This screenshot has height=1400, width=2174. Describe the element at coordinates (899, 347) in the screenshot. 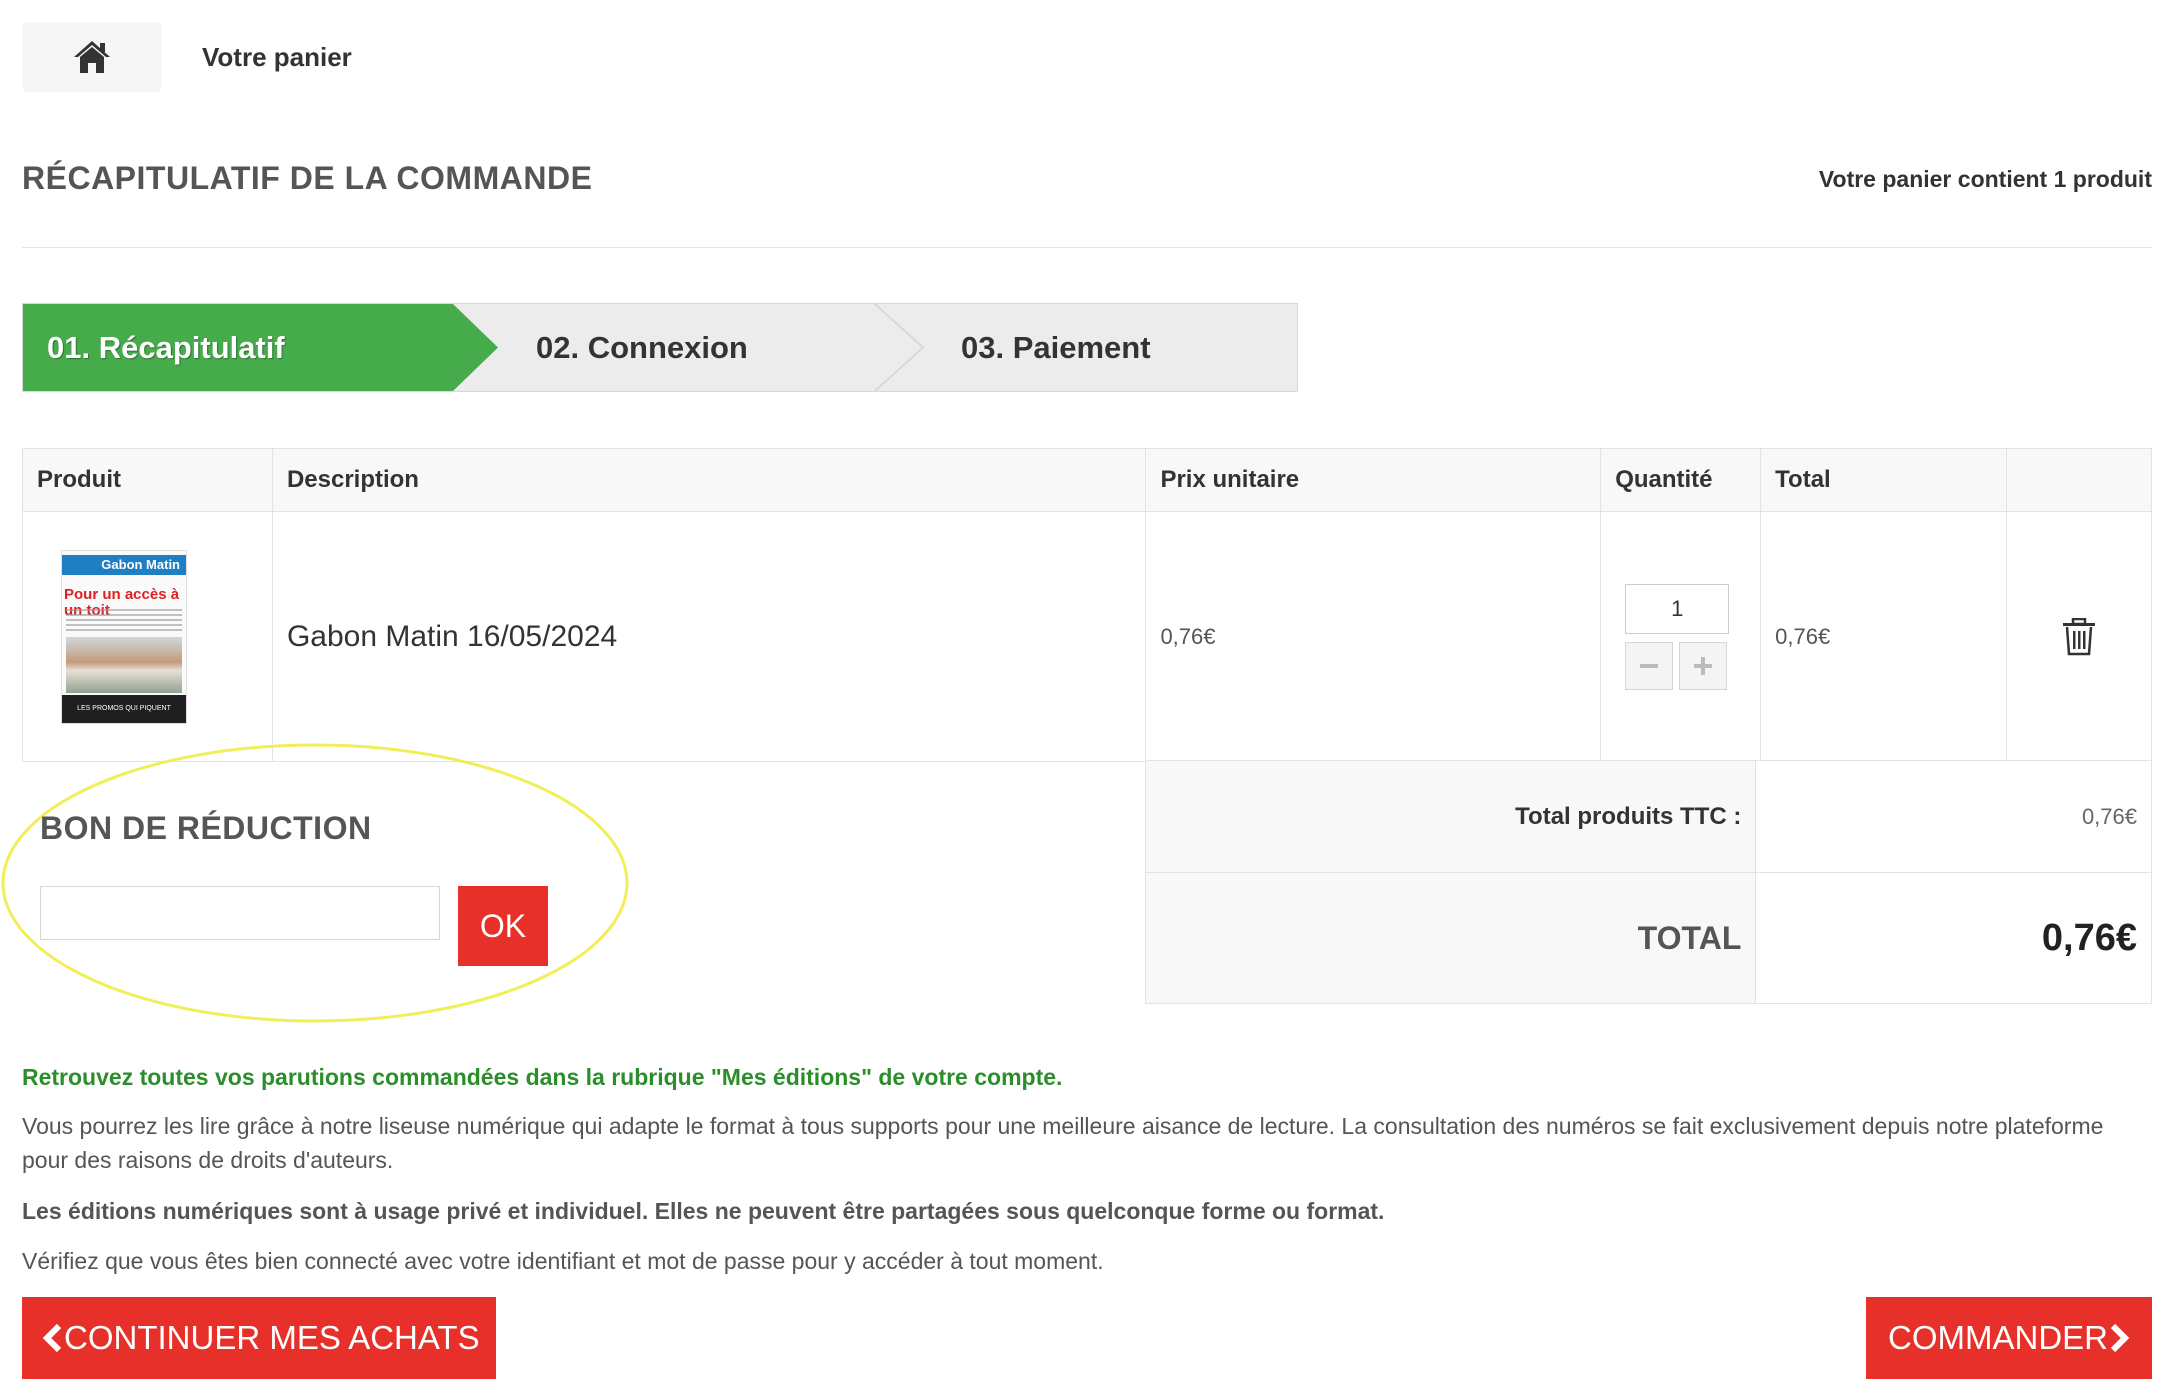

I see `step-separator` at that location.